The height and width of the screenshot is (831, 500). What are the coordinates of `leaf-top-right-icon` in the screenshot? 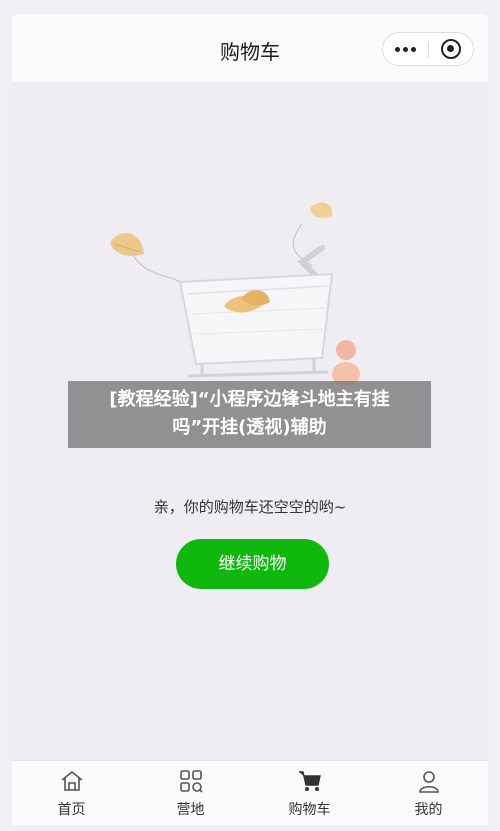 It's located at (321, 210).